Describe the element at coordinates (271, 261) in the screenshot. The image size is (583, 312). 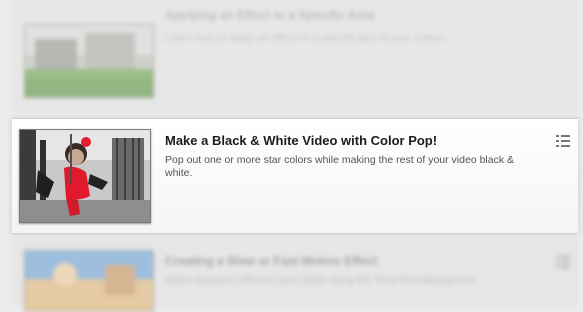
I see `lesson-title: Creating a Slow or Fast Motion Effect` at that location.